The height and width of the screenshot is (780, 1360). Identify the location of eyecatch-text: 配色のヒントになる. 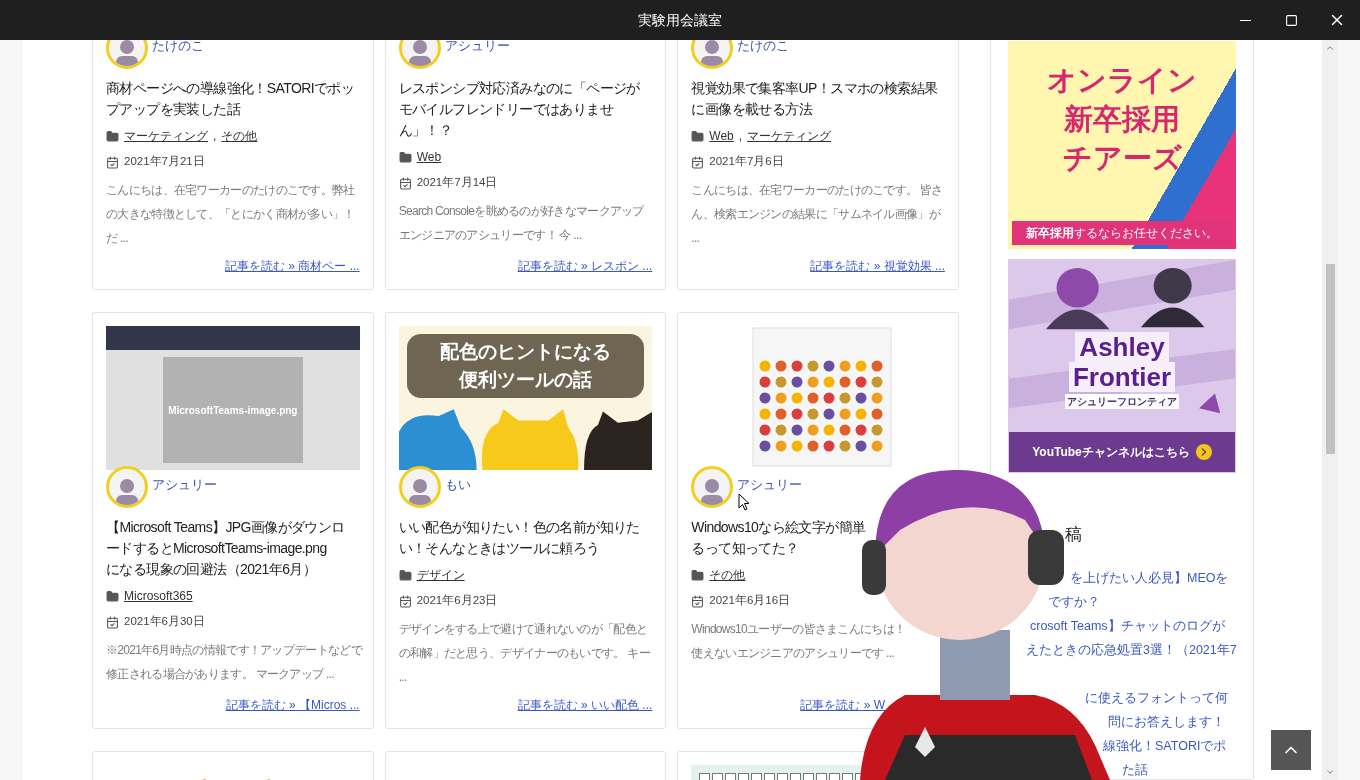
(525, 352).